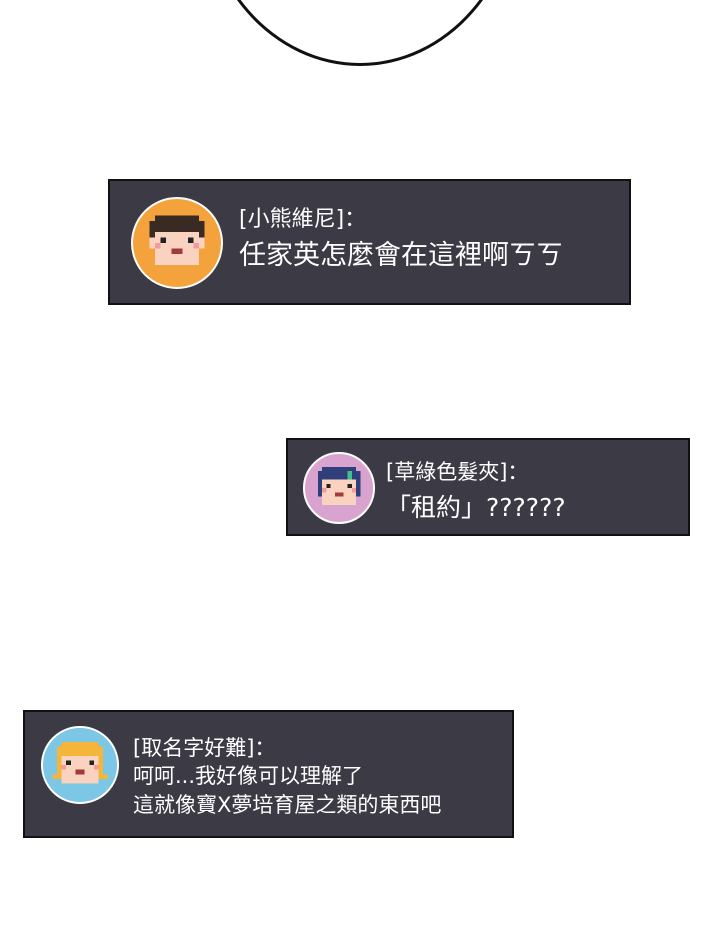  Describe the element at coordinates (360, 33) in the screenshot. I see `speech-bubble-edge` at that location.